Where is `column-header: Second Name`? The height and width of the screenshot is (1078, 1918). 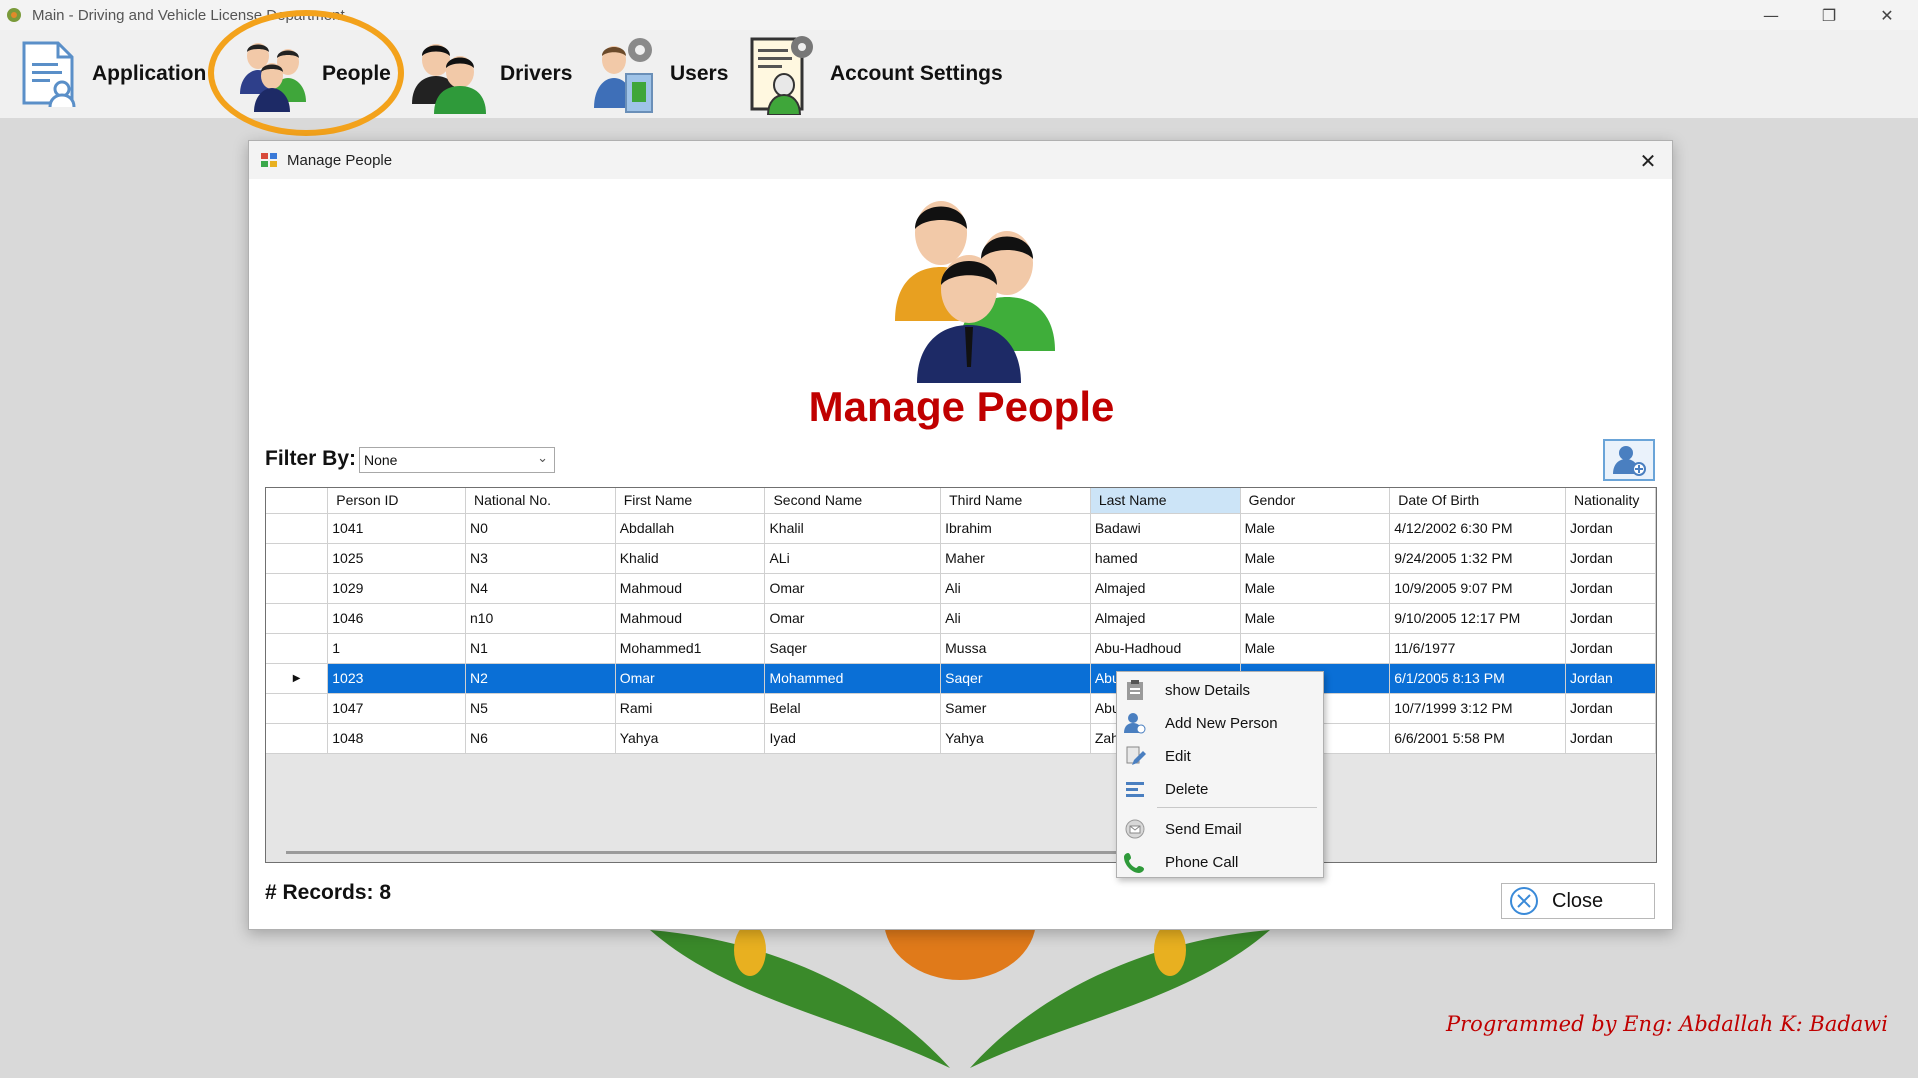 column-header: Second Name is located at coordinates (853, 501).